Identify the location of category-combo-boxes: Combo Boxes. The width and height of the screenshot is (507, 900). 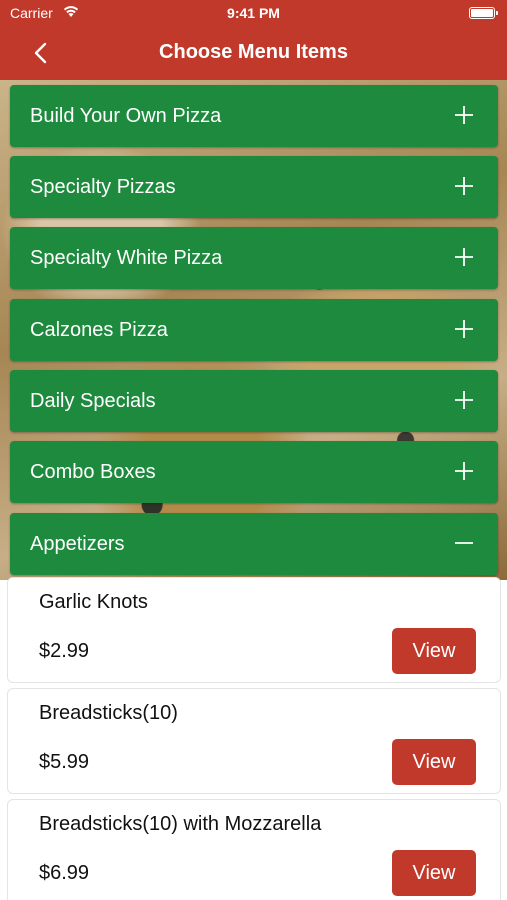
(254, 472).